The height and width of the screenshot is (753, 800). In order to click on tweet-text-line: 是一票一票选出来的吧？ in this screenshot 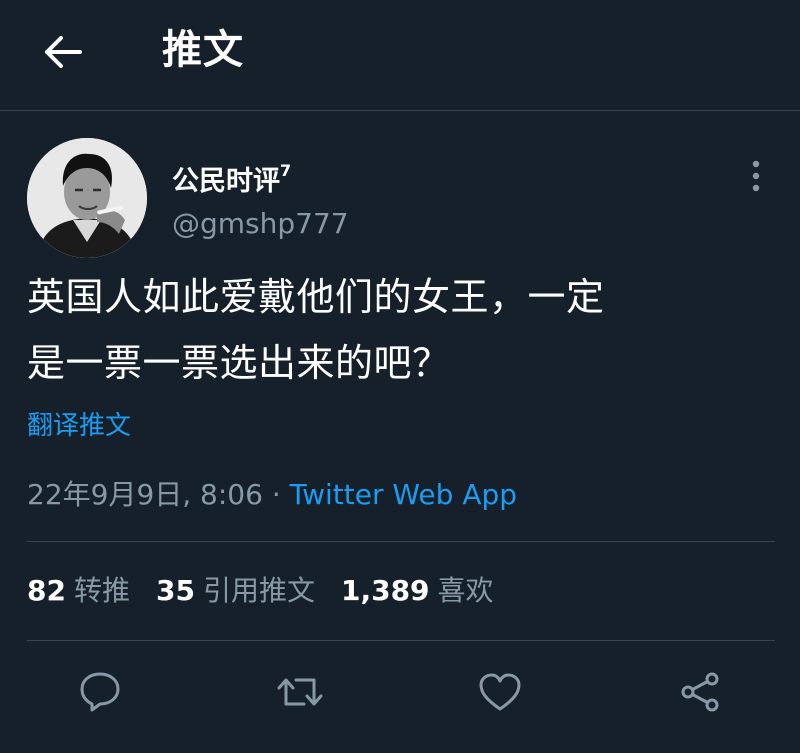, I will do `click(239, 363)`.